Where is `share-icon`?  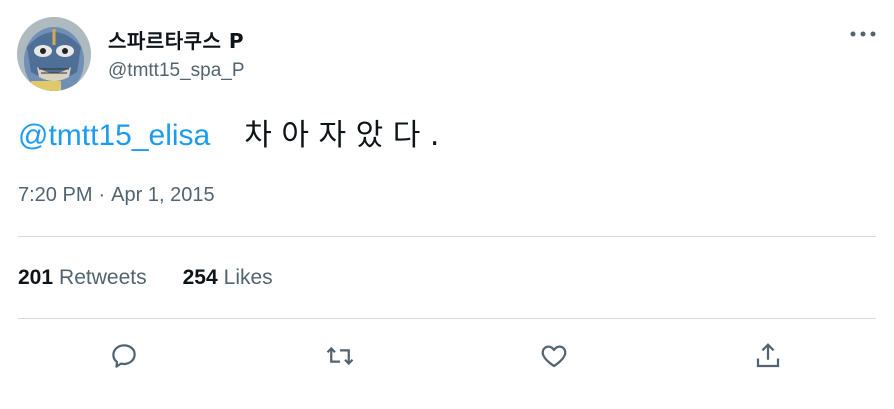 share-icon is located at coordinates (768, 355).